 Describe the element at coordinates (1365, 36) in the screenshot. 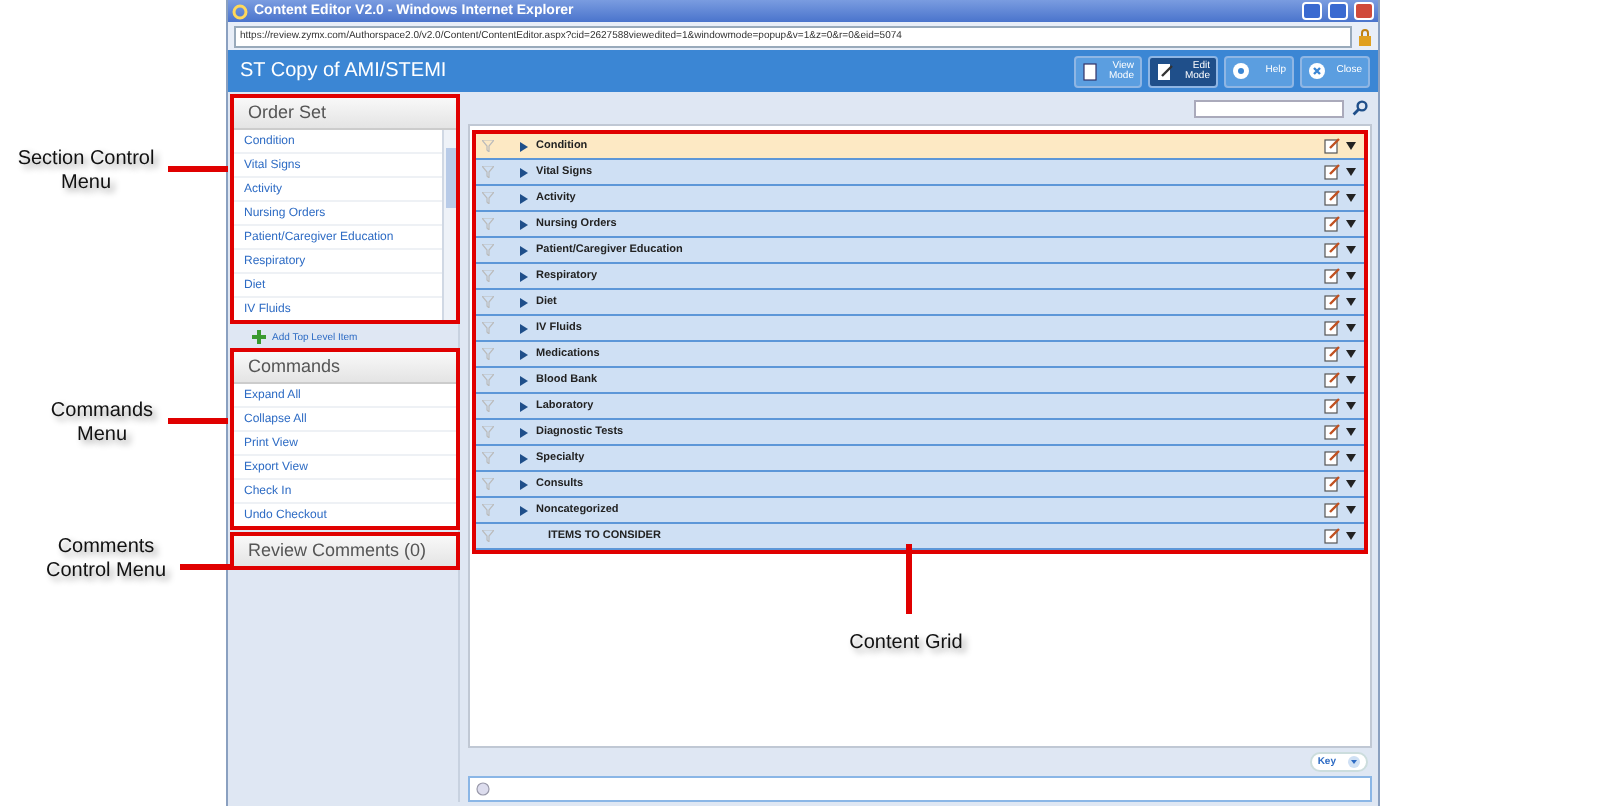

I see `lock-icon` at that location.